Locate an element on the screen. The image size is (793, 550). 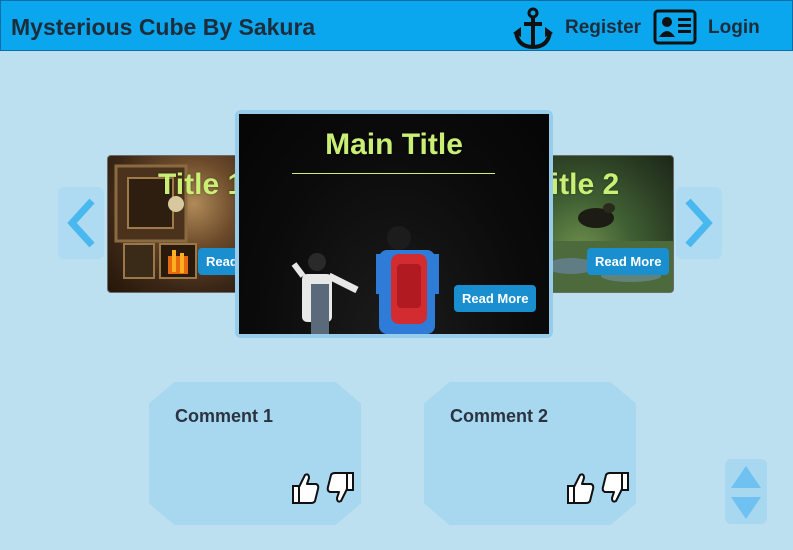
carousel-prev-button is located at coordinates (81, 223).